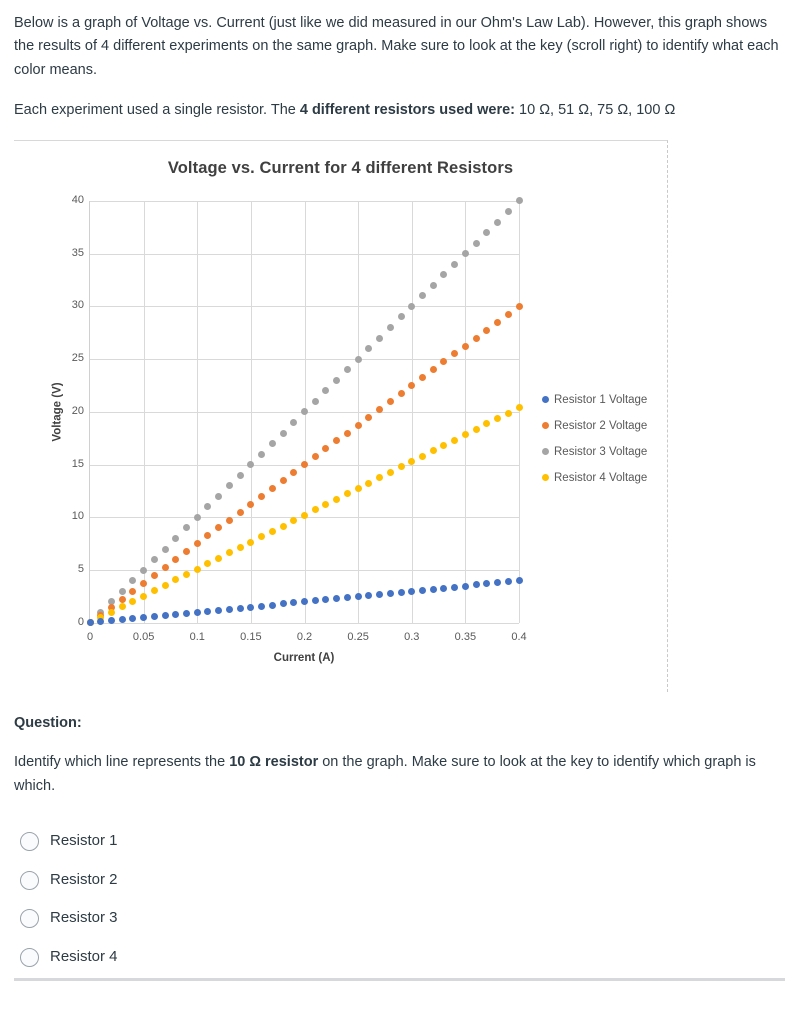 This screenshot has height=1021, width=799. I want to click on x-axis-title: Current (A), so click(304, 657).